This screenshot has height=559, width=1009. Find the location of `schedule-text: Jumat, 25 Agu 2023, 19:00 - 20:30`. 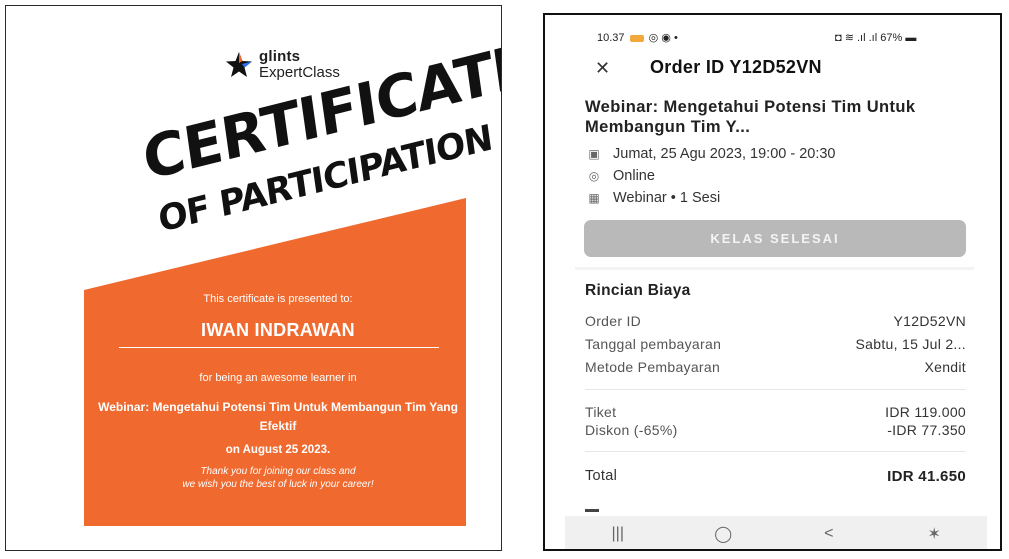

schedule-text: Jumat, 25 Agu 2023, 19:00 - 20:30 is located at coordinates (724, 154).